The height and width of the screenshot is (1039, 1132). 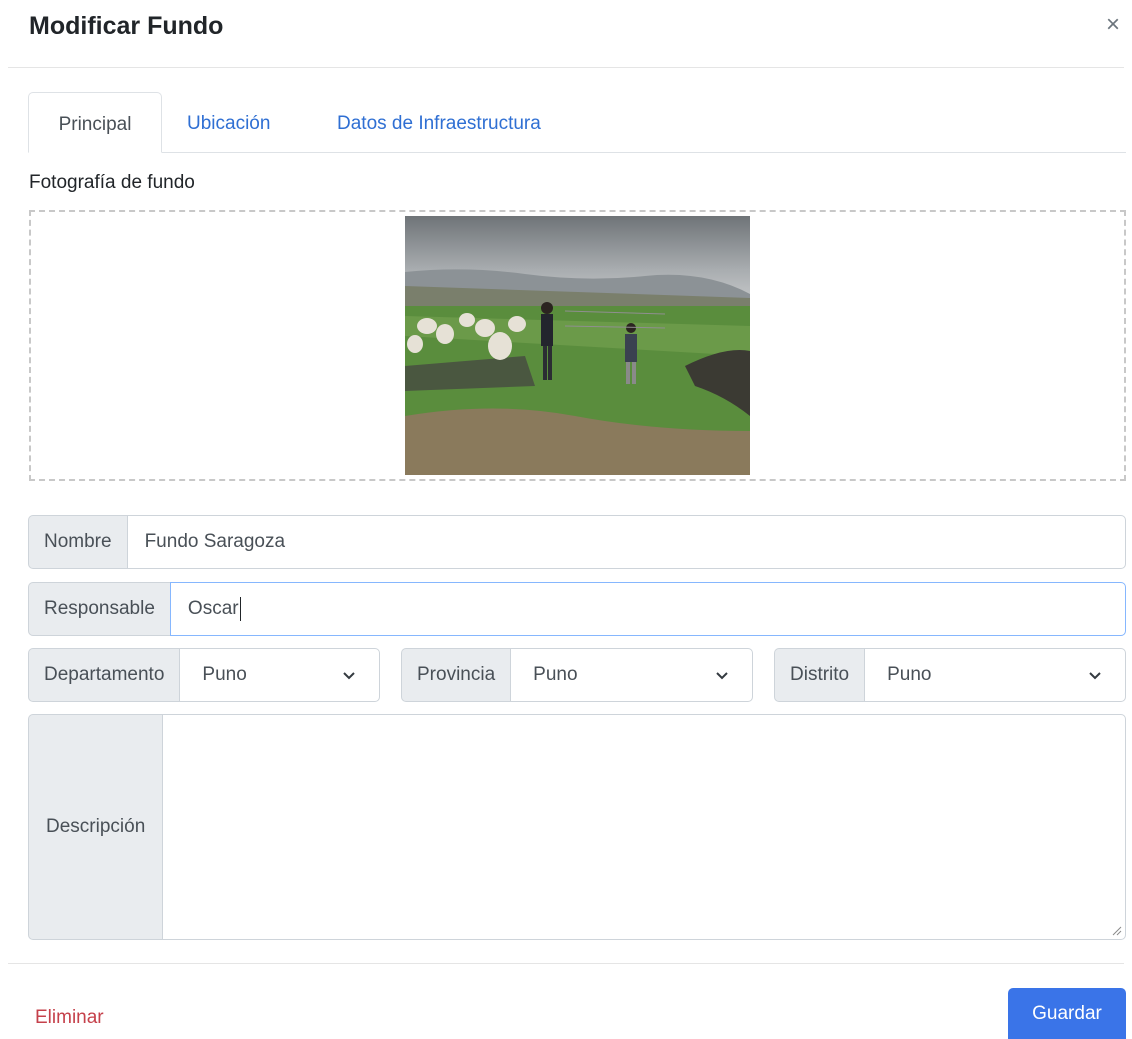 I want to click on nombre-field: Nombre Fundo Saragoza, so click(x=577, y=542).